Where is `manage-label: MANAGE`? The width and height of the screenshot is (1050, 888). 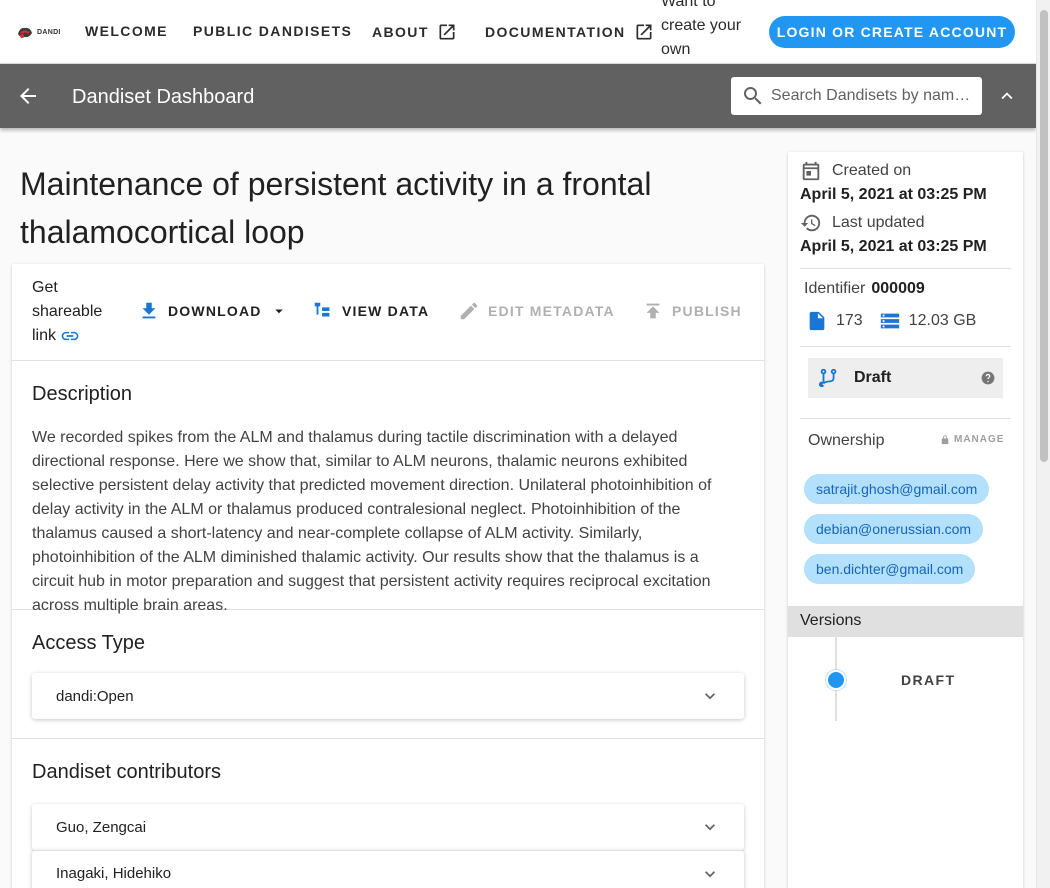 manage-label: MANAGE is located at coordinates (979, 439).